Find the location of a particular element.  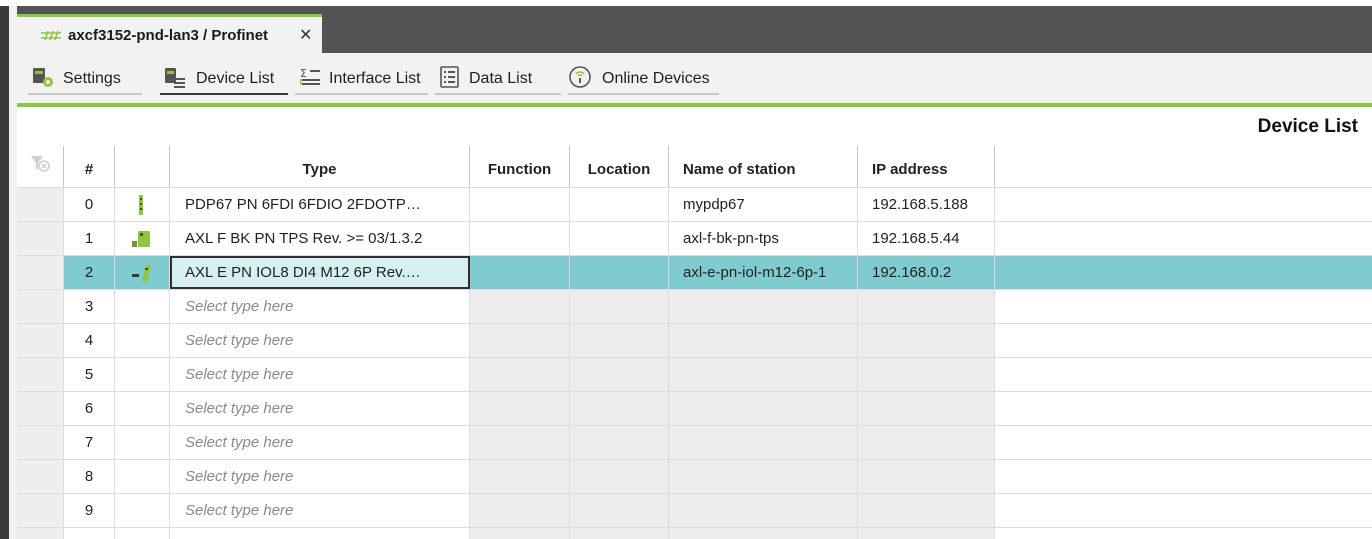

col-location: Location is located at coordinates (619, 166).